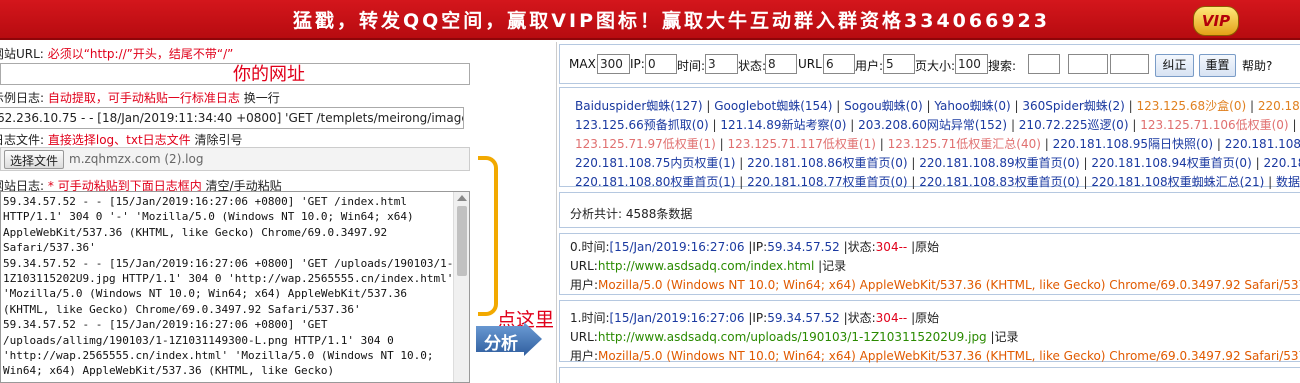 This screenshot has width=1300, height=383. What do you see at coordinates (1171, 163) in the screenshot?
I see `spider-stat-link: 220.181.108.94权重首页(0)` at bounding box center [1171, 163].